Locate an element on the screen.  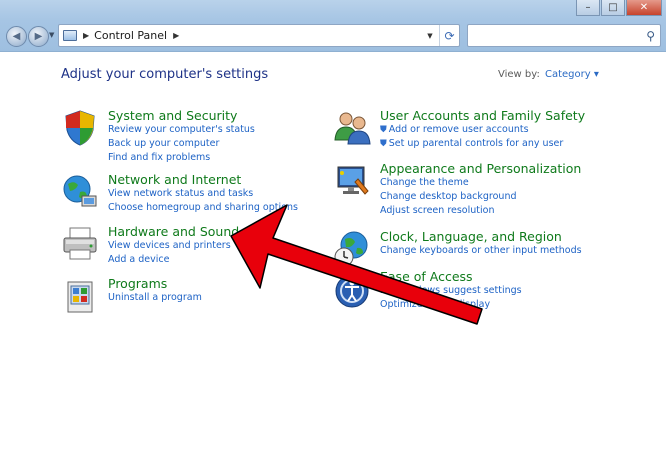
recent-pages-dropdown: ▼ is located at coordinates (52, 36).